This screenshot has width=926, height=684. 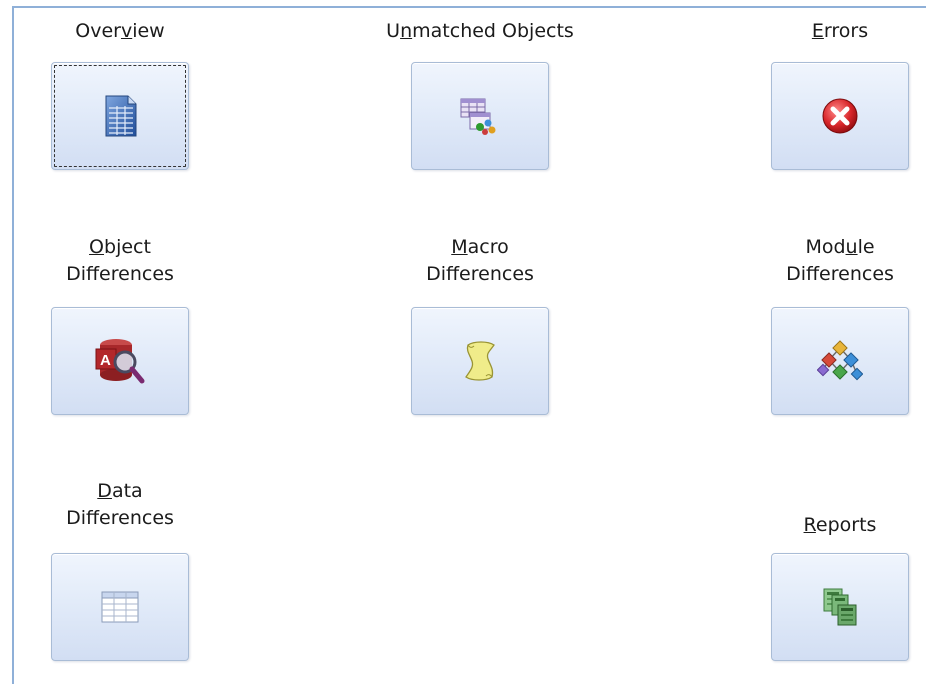 I want to click on errors-button, so click(x=840, y=116).